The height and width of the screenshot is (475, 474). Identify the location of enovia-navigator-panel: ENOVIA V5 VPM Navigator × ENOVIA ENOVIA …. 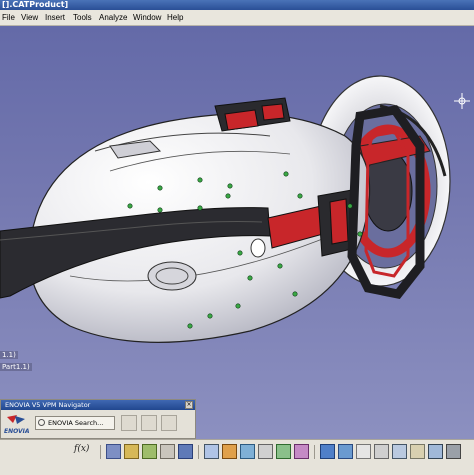
(98, 419).